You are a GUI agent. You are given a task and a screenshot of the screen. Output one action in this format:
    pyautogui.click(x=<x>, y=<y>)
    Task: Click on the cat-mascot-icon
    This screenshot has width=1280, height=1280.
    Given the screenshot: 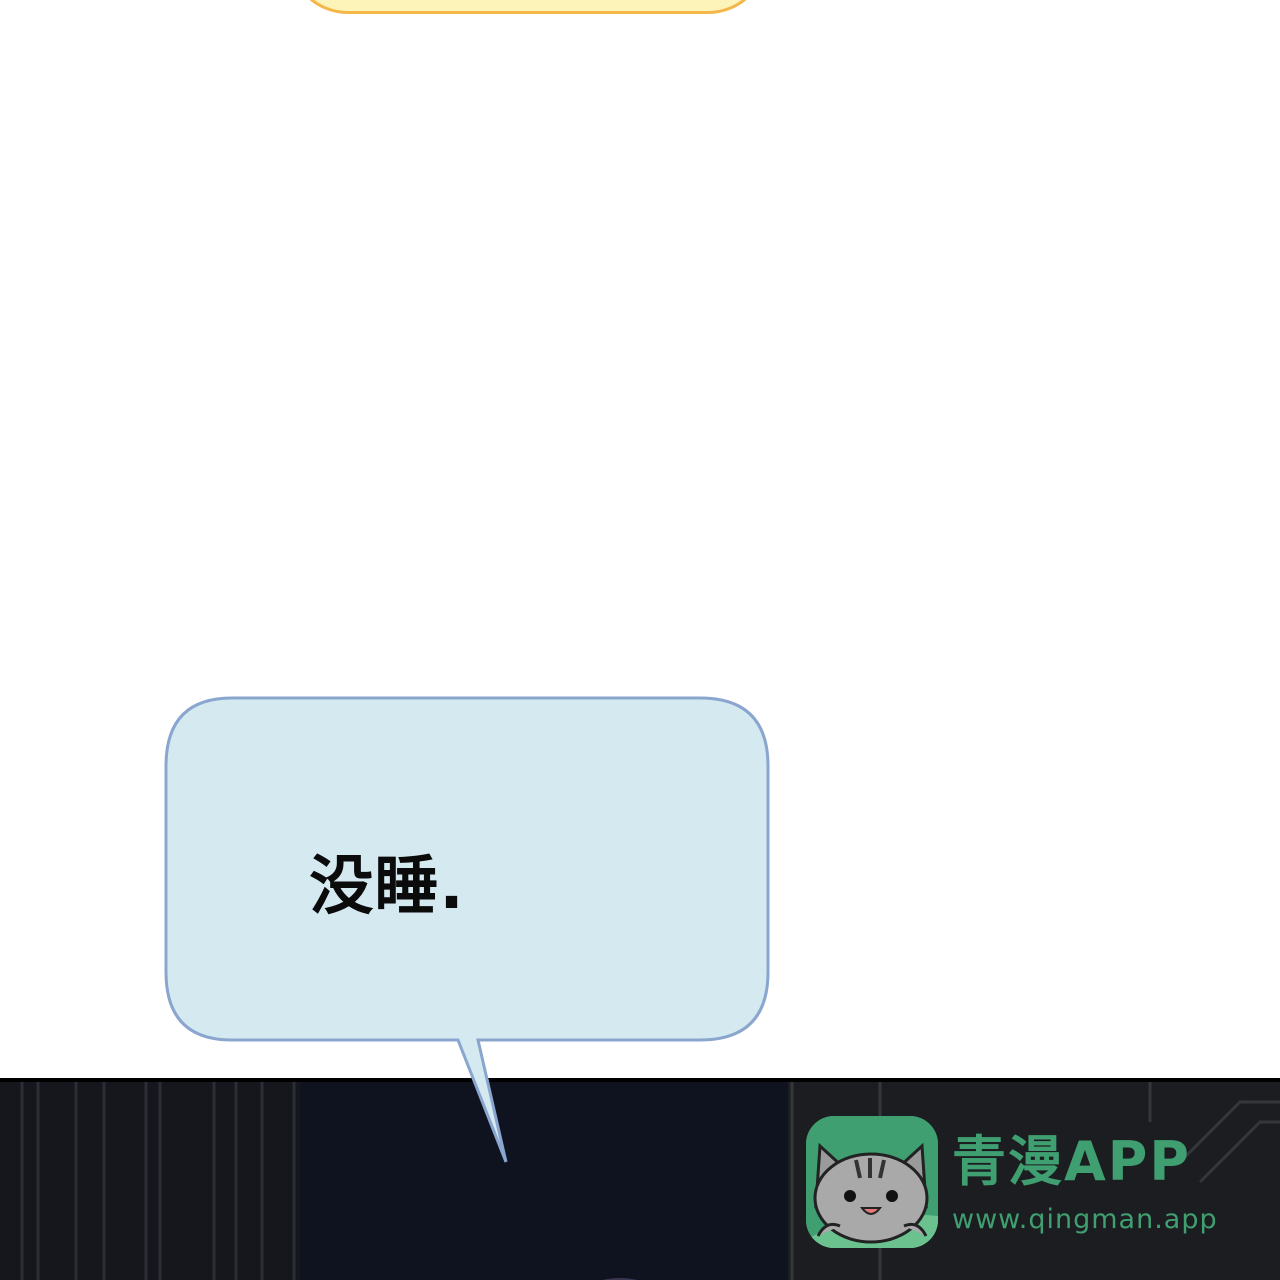 What is the action you would take?
    pyautogui.click(x=872, y=1182)
    